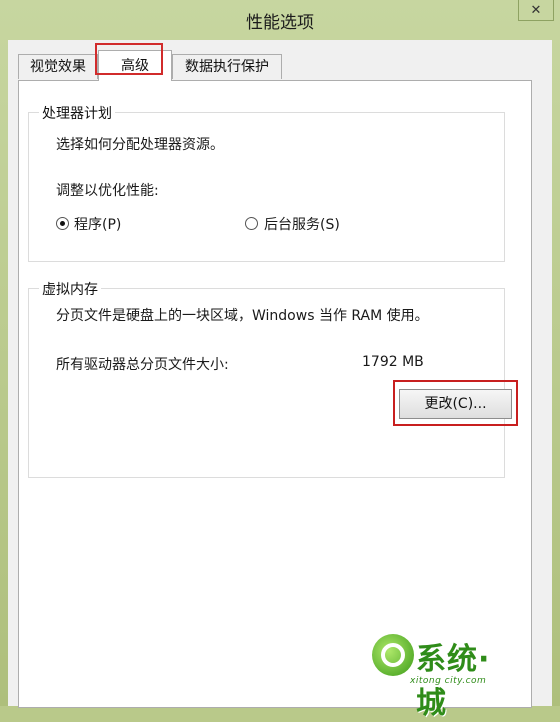 The image size is (560, 722). What do you see at coordinates (227, 66) in the screenshot?
I see `tab-data-execution-prevention: 数据执行保护` at bounding box center [227, 66].